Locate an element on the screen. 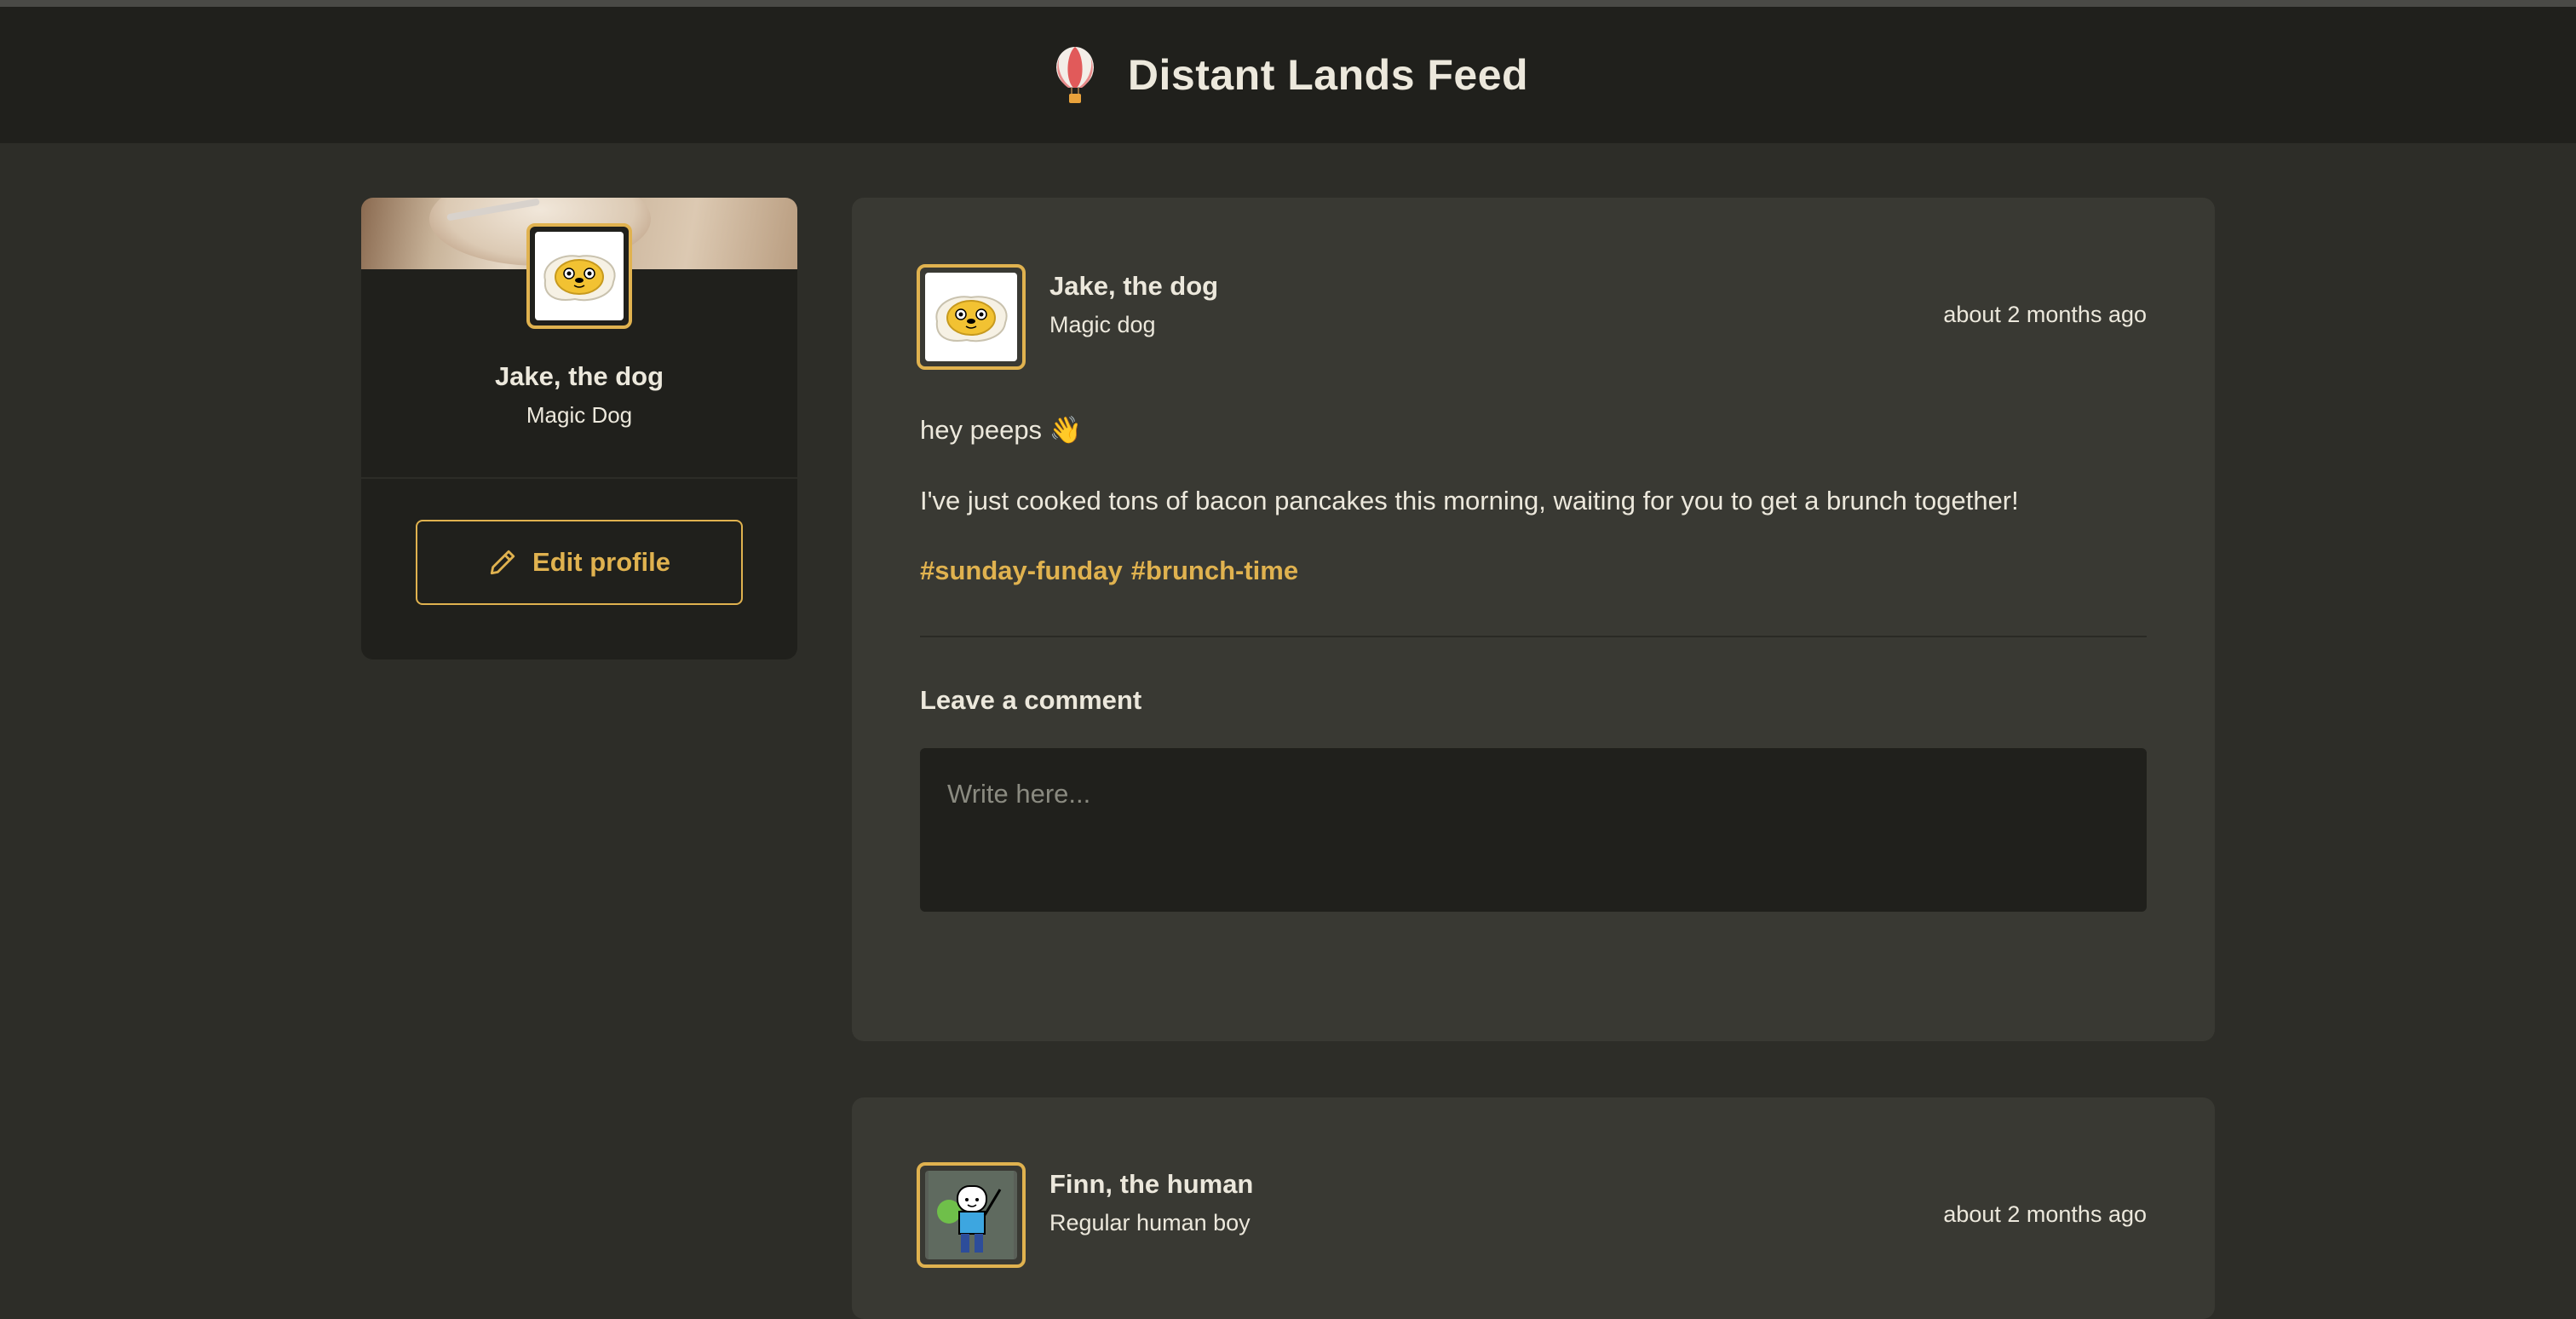 This screenshot has height=1319, width=2576. post-text-line: hey peeps 👋 is located at coordinates (1002, 430).